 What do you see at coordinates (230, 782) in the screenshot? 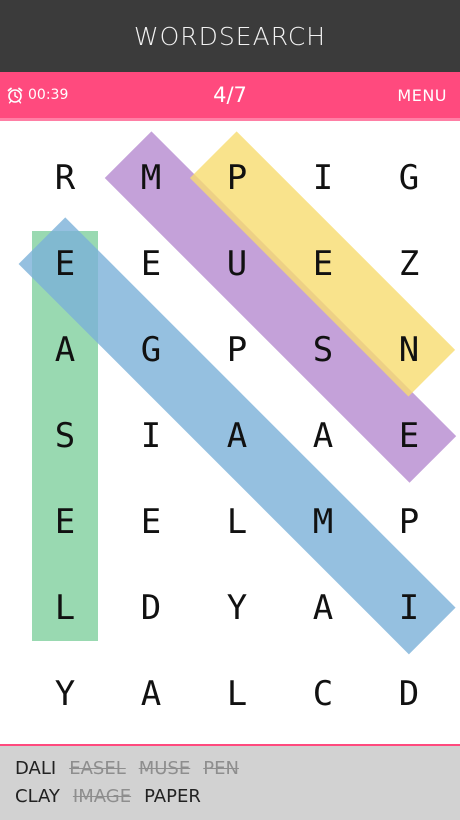
I see `word-list: DALI EASEL MUSE PEN CLAY IMAGE PAPER` at bounding box center [230, 782].